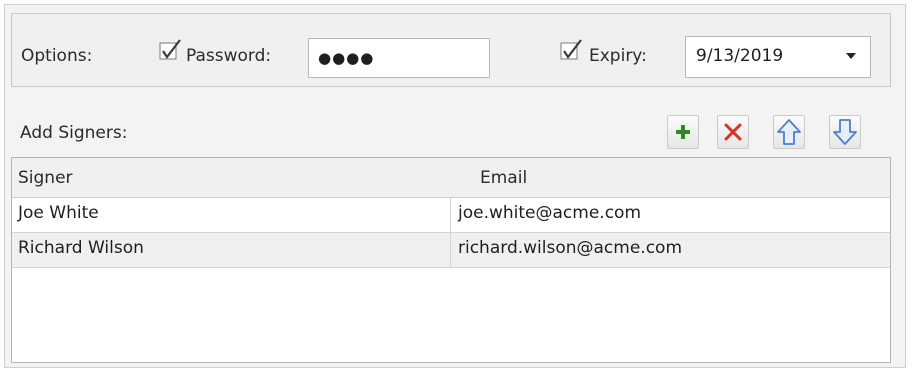 This screenshot has height=372, width=916. I want to click on expiry-label: Expiry:, so click(618, 56).